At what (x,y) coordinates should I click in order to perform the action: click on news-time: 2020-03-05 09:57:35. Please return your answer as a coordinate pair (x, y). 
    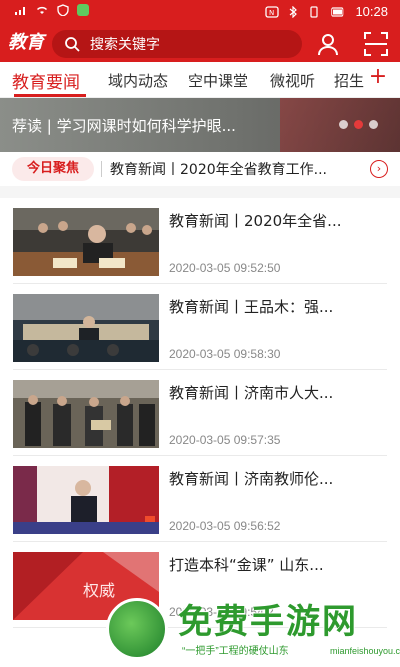
    Looking at the image, I should click on (225, 440).